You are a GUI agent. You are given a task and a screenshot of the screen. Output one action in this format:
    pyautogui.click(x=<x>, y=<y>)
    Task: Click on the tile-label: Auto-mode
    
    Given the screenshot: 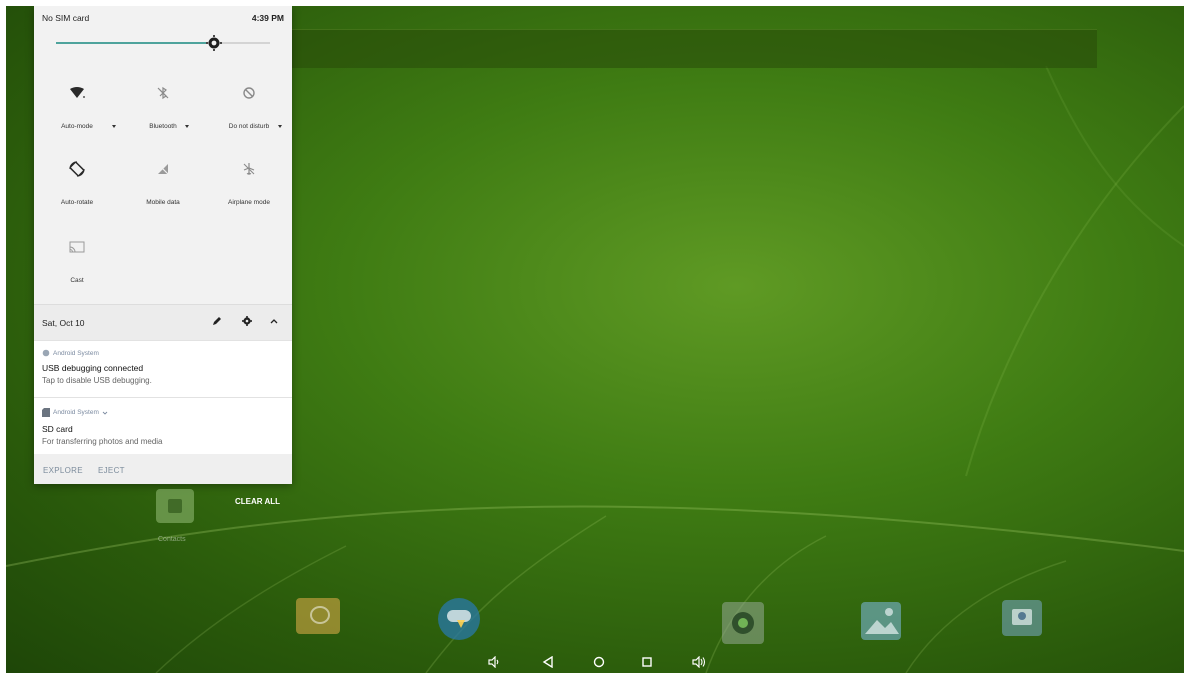 What is the action you would take?
    pyautogui.click(x=77, y=126)
    